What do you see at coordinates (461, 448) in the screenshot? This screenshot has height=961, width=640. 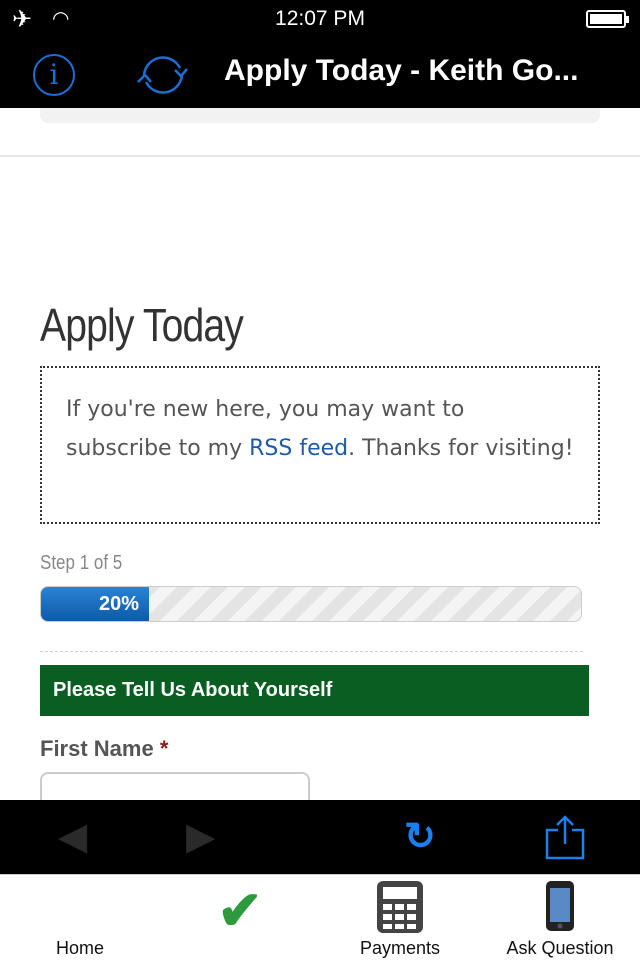 I see `notice-text-end: . Thanks for visiting!` at bounding box center [461, 448].